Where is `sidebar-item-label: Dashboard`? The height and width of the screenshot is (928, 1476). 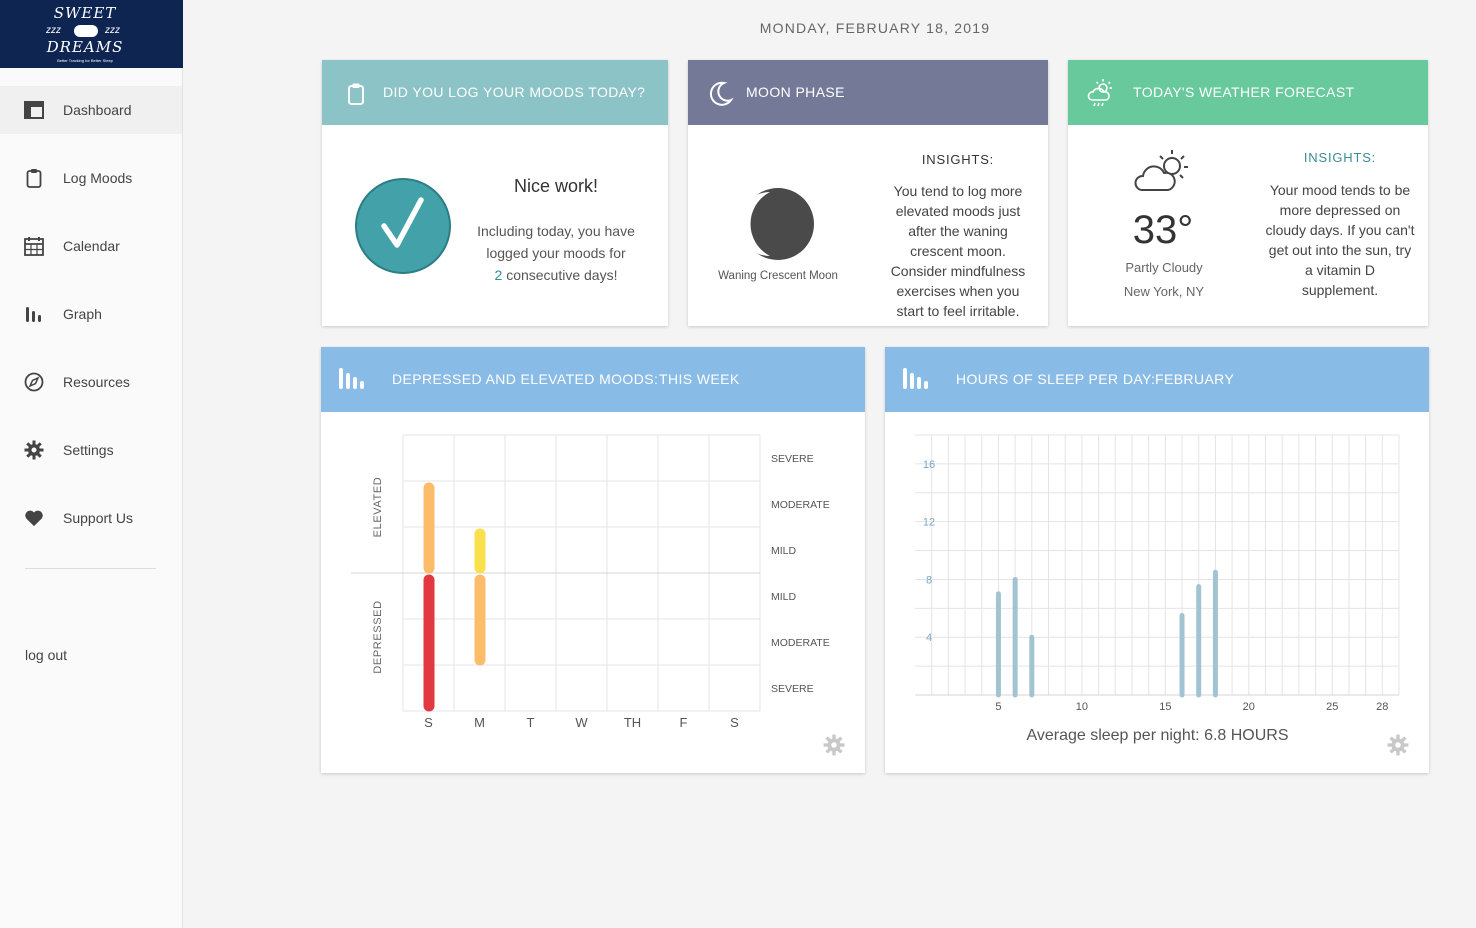 sidebar-item-label: Dashboard is located at coordinates (97, 110).